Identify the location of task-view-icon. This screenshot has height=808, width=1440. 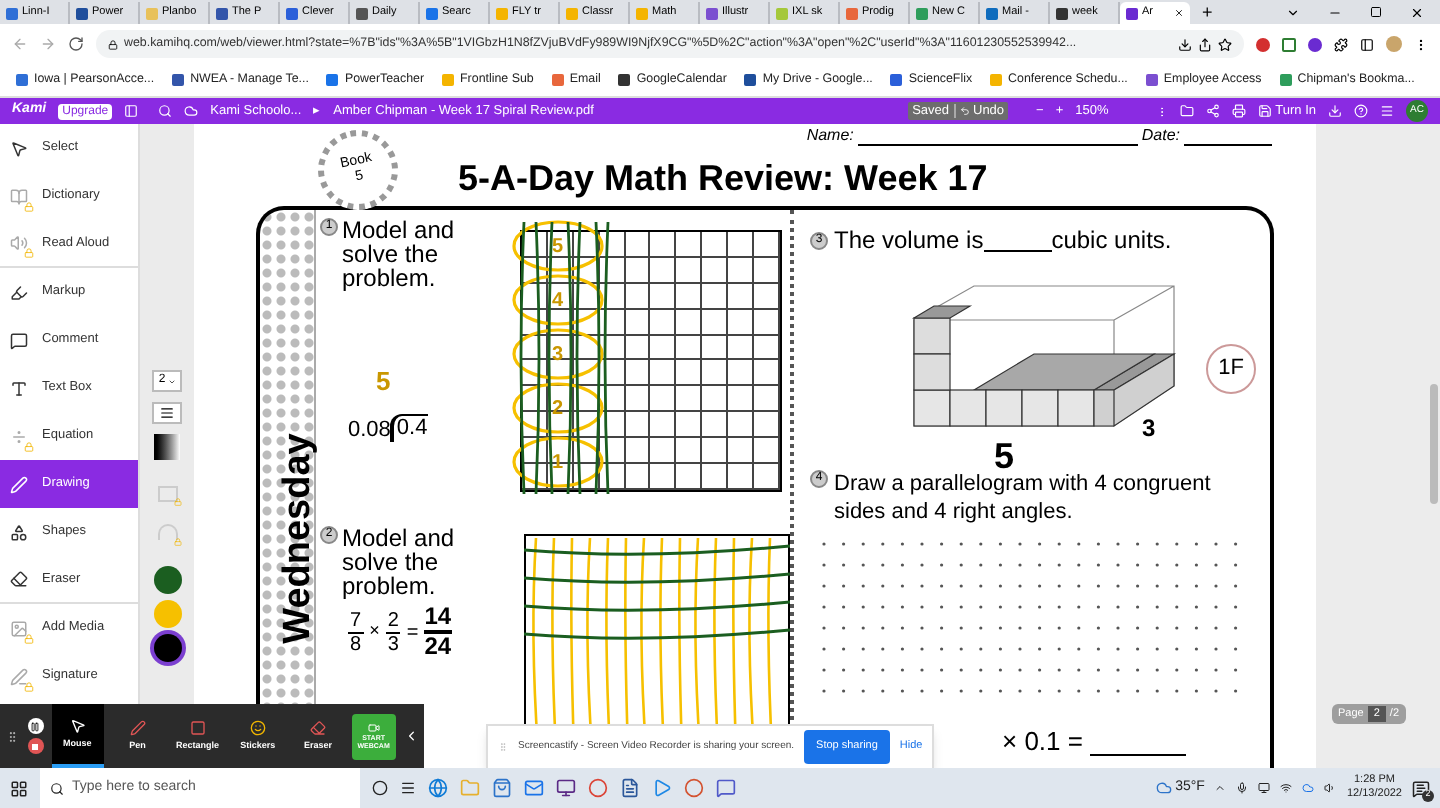
(408, 788).